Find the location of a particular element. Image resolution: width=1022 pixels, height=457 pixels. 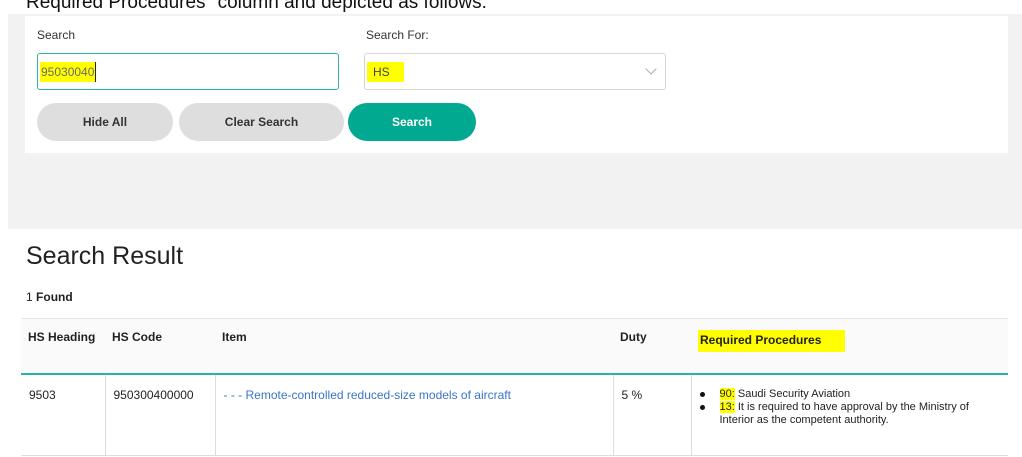

cell-duty: 5 % is located at coordinates (652, 414).